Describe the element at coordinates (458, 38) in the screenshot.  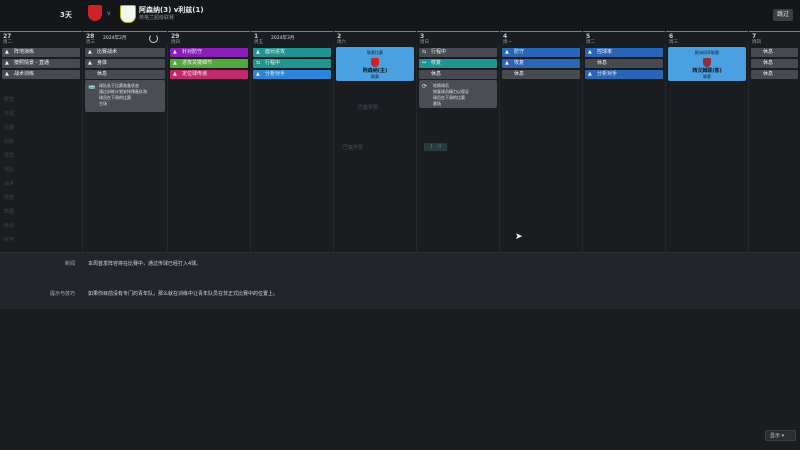
I see `day-header-3: 3 周日` at that location.